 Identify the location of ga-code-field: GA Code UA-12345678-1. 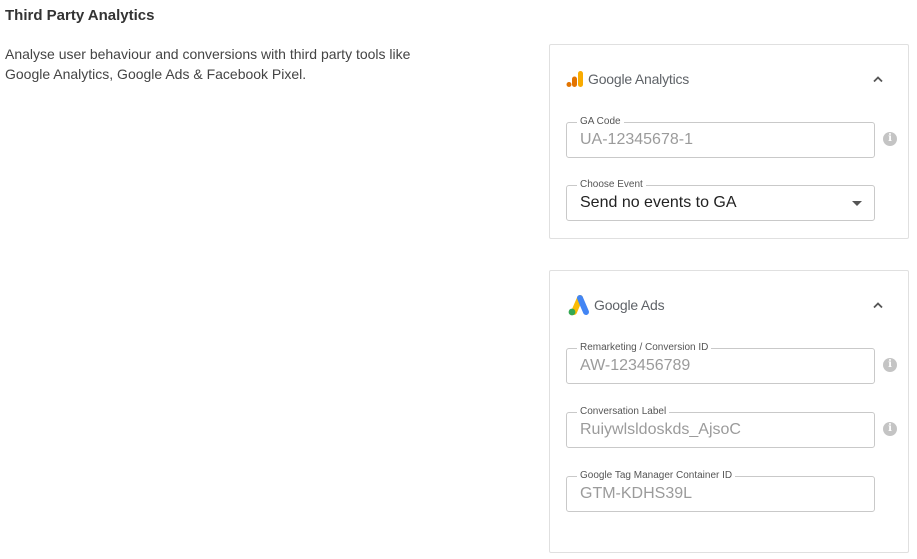
(720, 136).